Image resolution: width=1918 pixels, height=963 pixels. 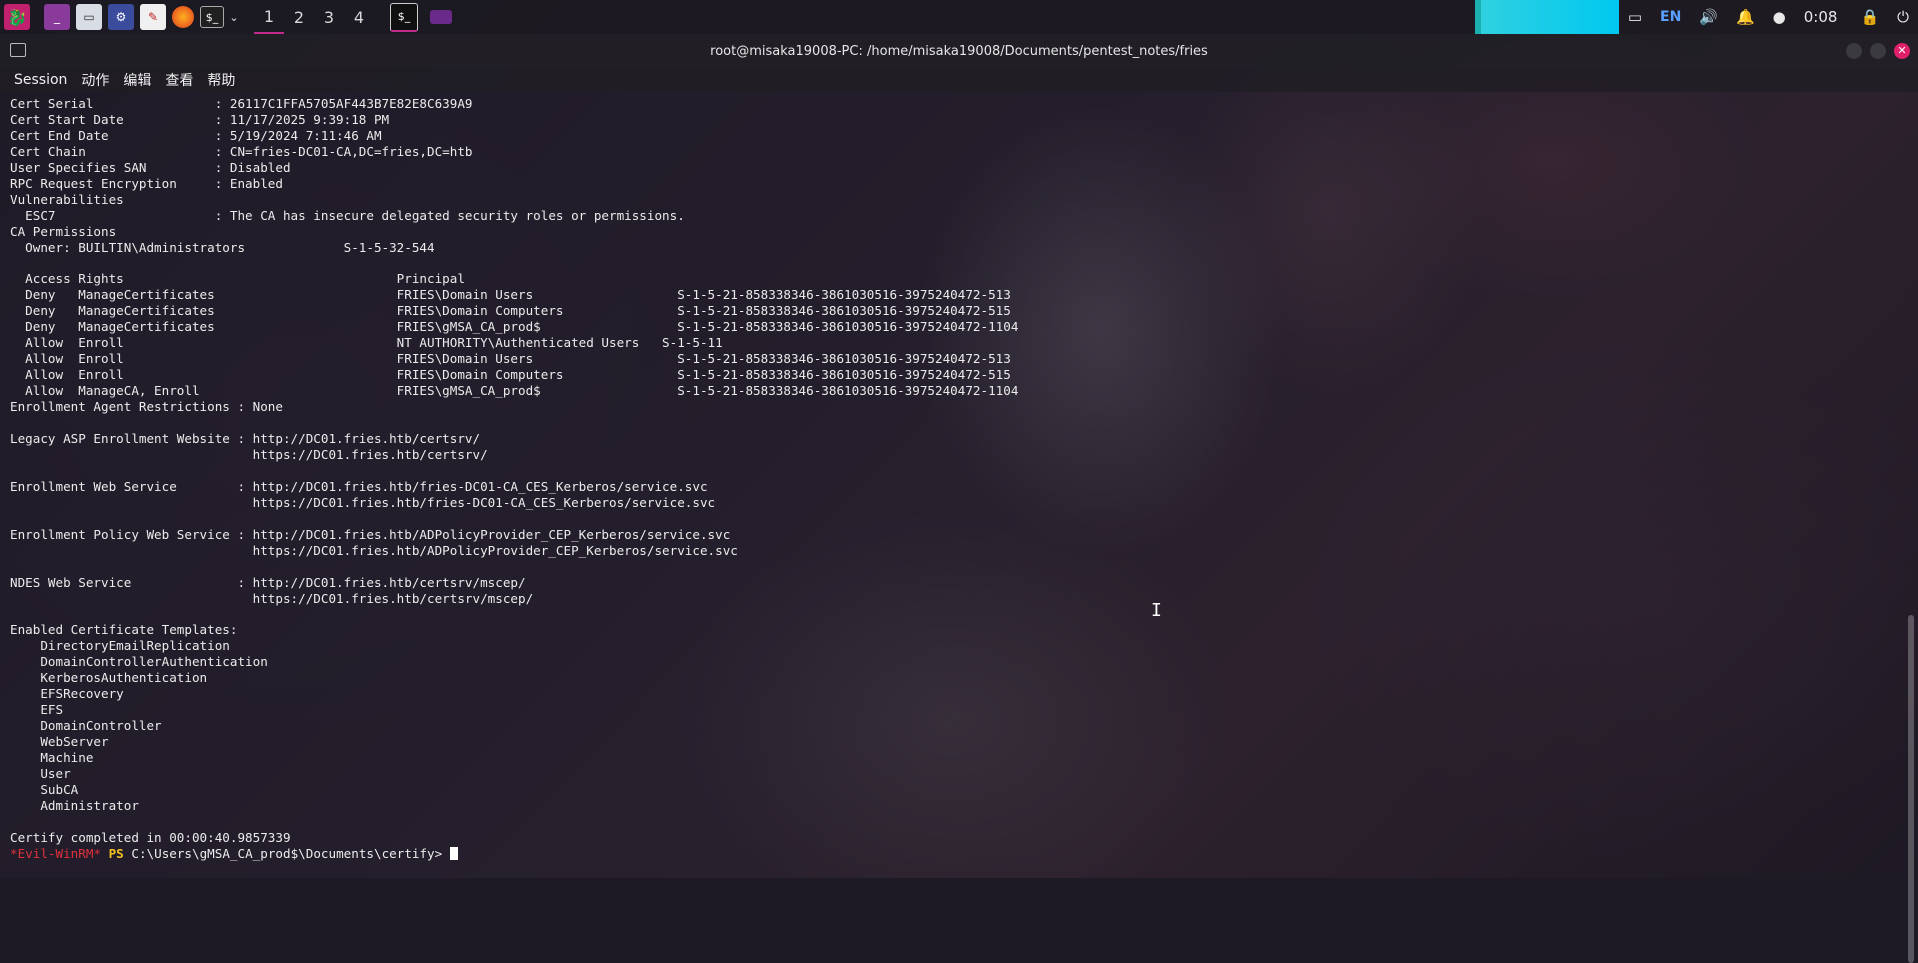 I want to click on terminal-app-icon: _, so click(x=57, y=17).